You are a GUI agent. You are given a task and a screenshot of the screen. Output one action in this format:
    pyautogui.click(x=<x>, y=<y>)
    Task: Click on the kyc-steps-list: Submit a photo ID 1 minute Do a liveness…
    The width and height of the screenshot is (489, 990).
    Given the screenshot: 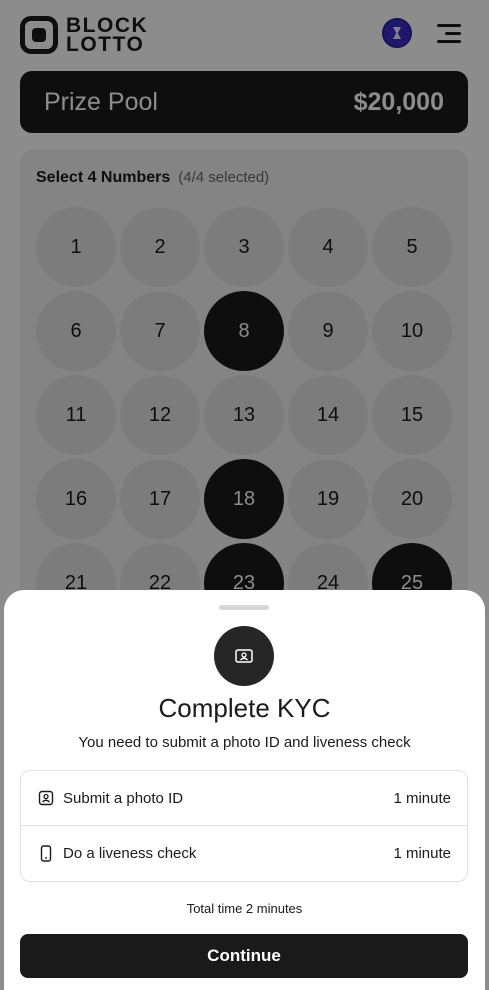 What is the action you would take?
    pyautogui.click(x=244, y=826)
    